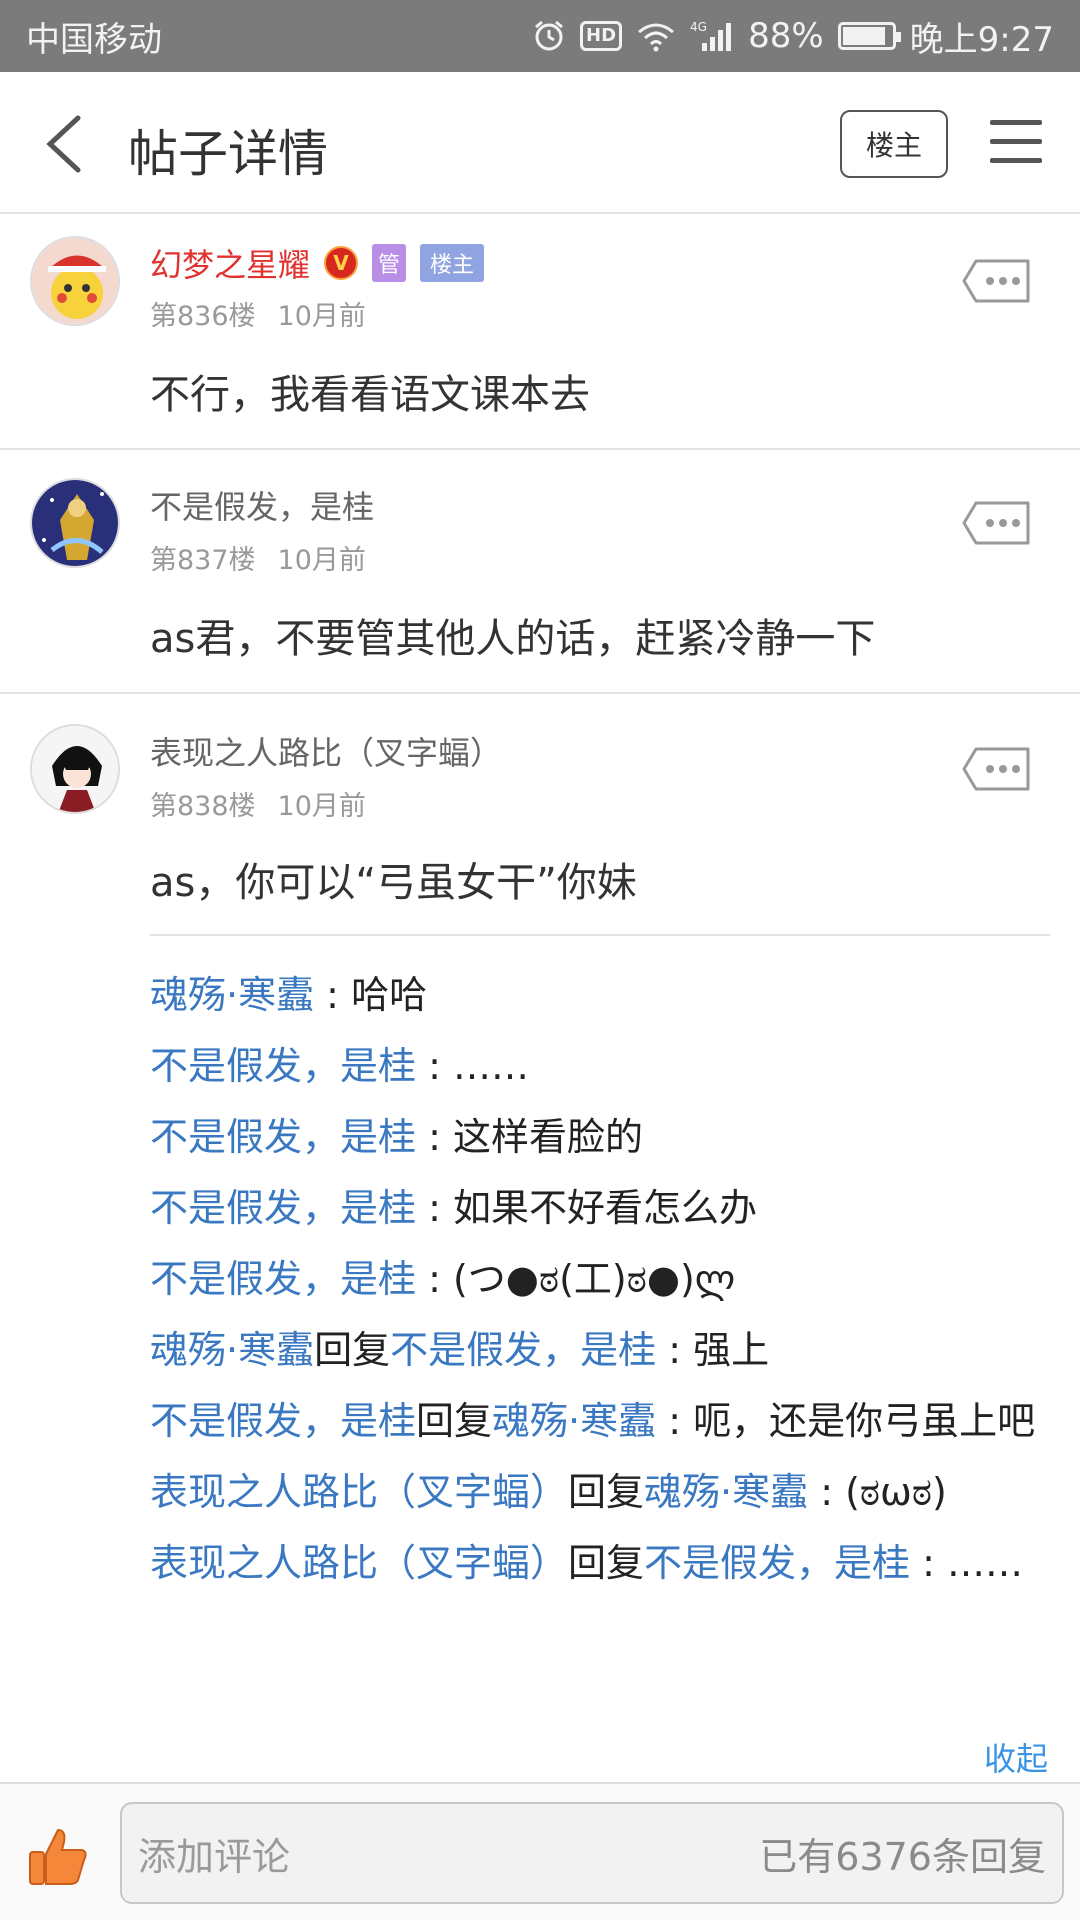 This screenshot has width=1080, height=1920. I want to click on page-title: 帖子详情, so click(228, 154).